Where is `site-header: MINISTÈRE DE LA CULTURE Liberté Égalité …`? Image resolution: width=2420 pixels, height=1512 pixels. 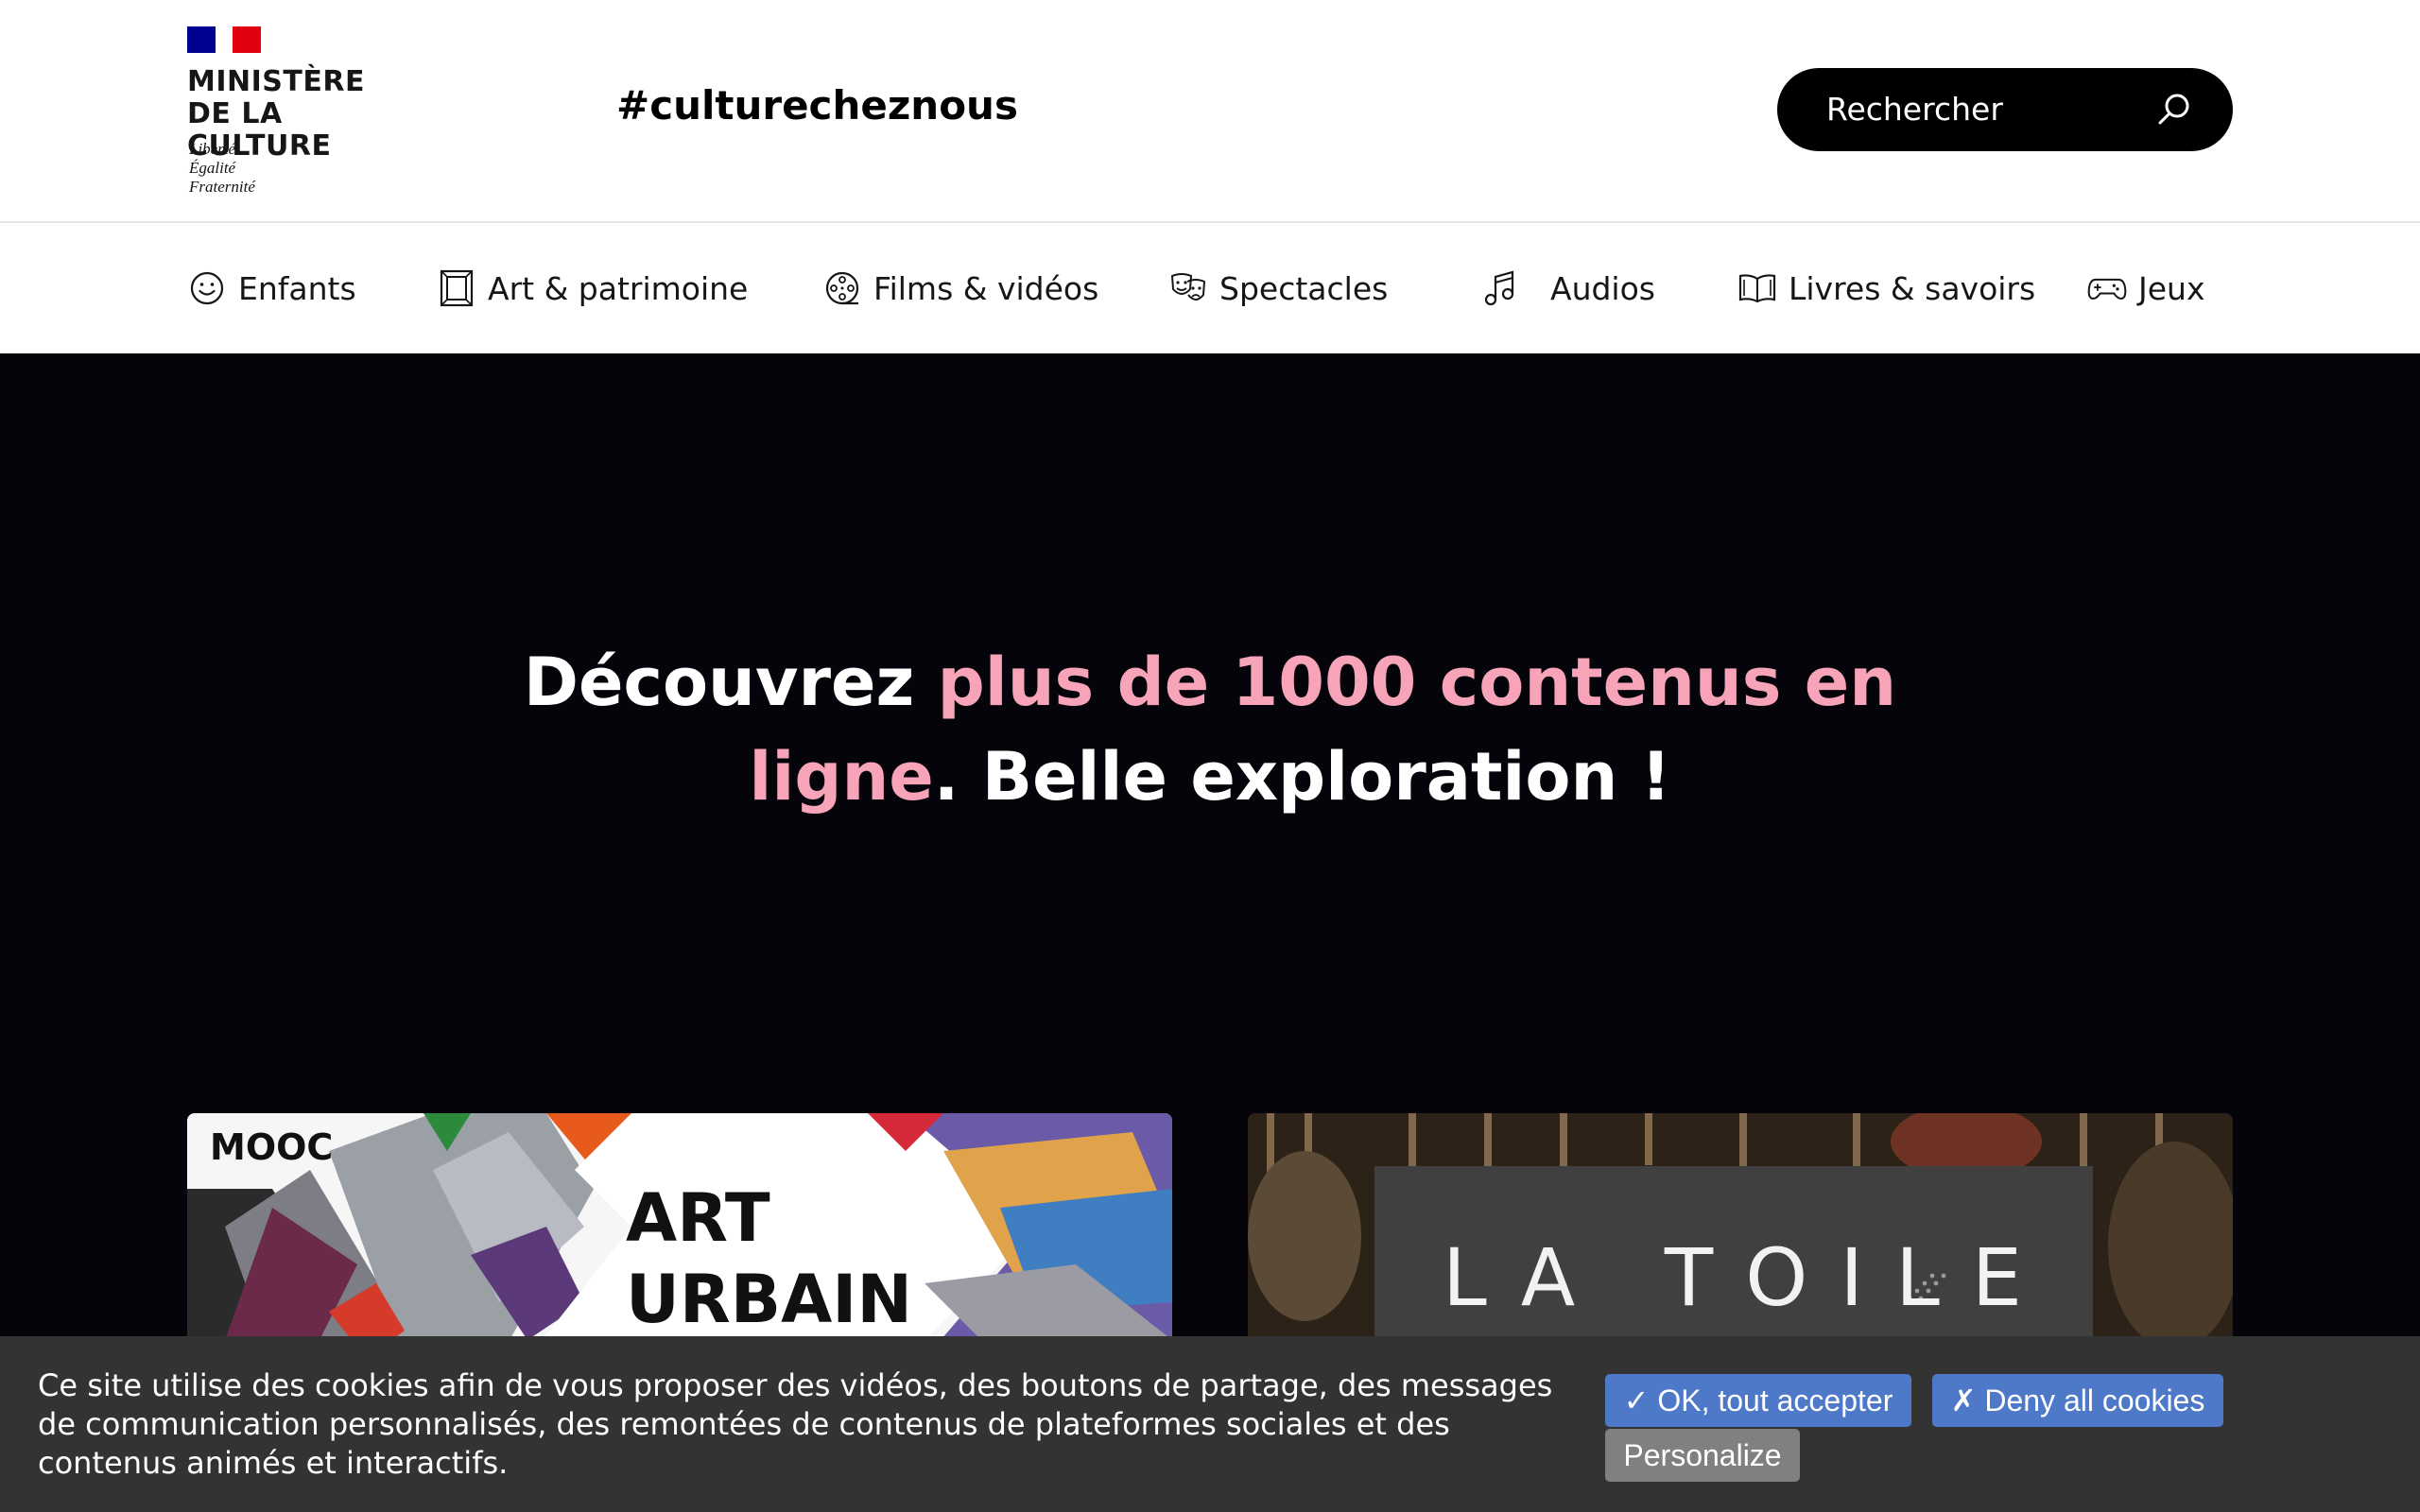
site-header: MINISTÈRE DE LA CULTURE Liberté Égalité … is located at coordinates (1210, 111).